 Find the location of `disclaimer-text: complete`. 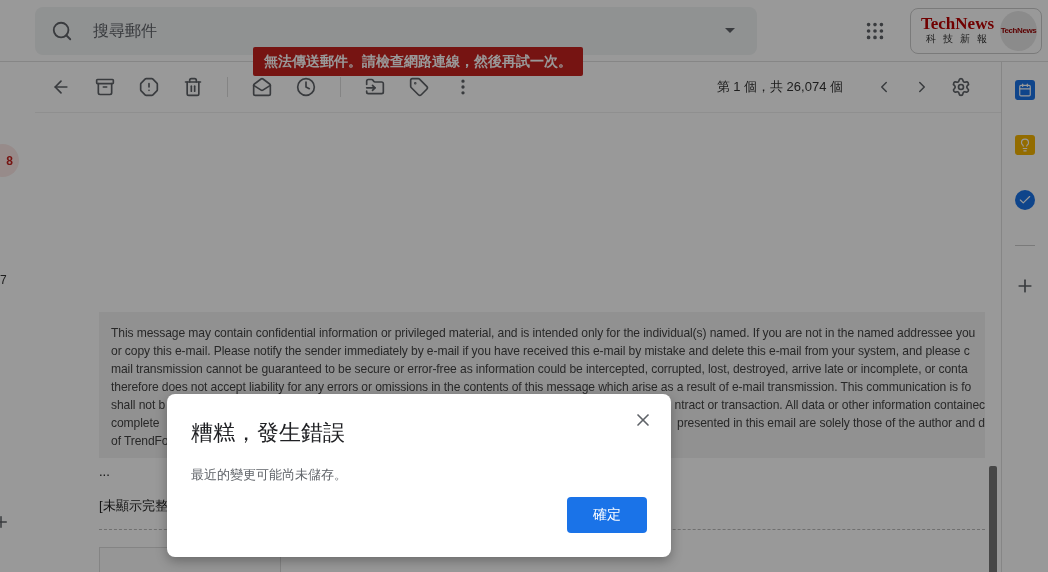

disclaimer-text: complete is located at coordinates (135, 423).